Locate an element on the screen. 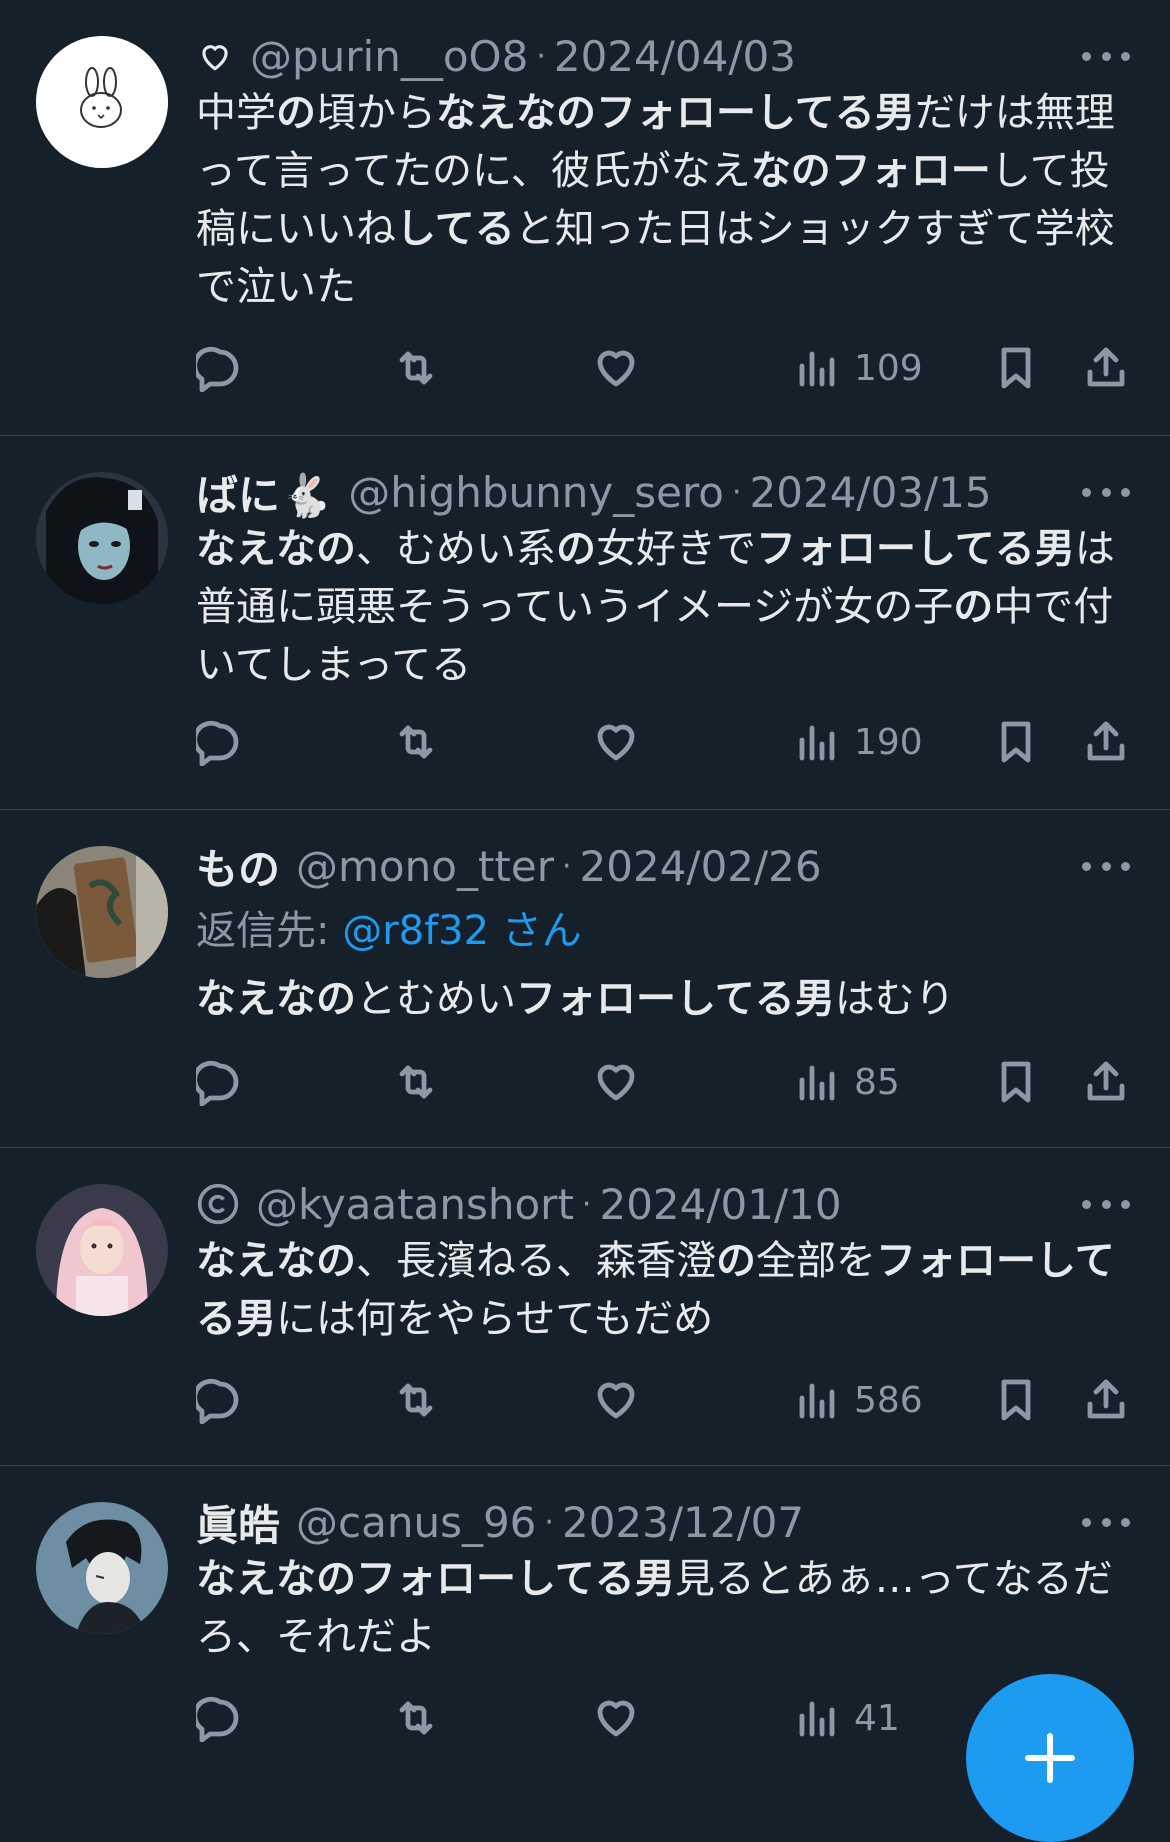 The image size is (1170, 1842). user-handle: @canus_96 is located at coordinates (416, 1522).